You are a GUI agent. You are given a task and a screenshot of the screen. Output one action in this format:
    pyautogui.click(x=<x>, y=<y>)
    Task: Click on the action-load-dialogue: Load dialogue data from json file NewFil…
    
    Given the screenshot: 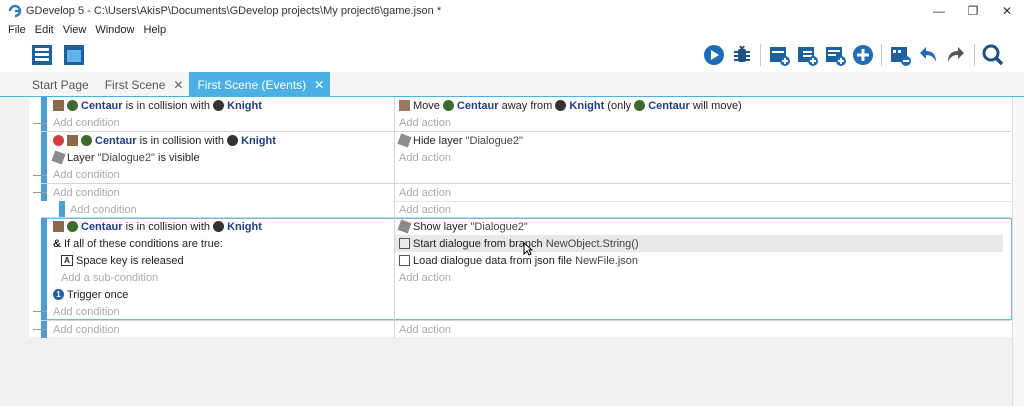 What is the action you would take?
    pyautogui.click(x=703, y=260)
    